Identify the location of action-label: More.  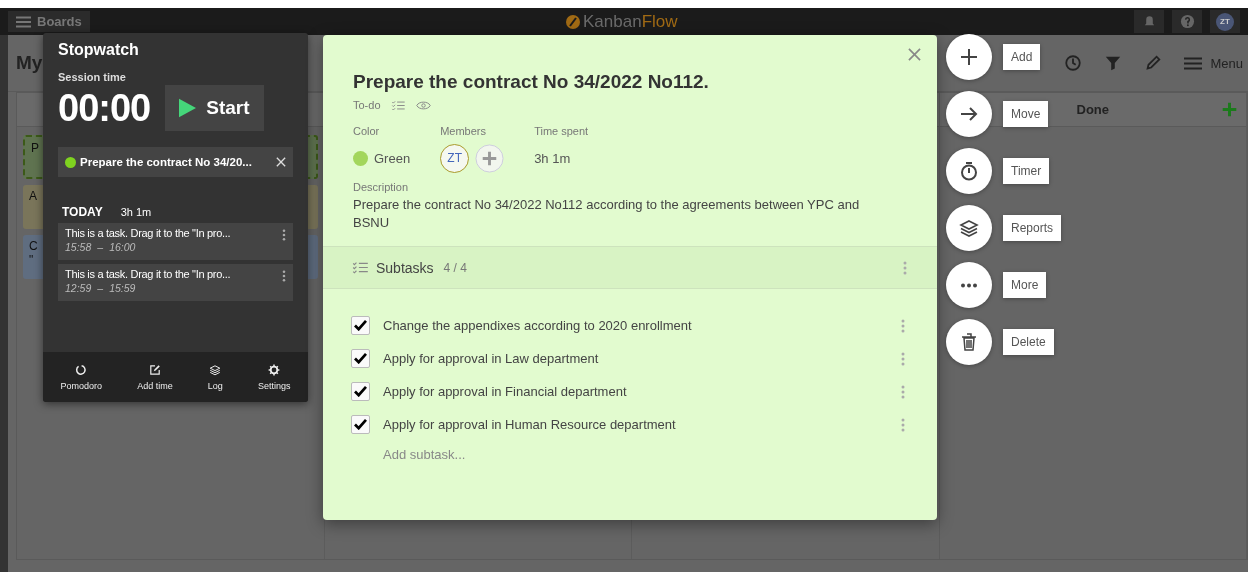
(1025, 285).